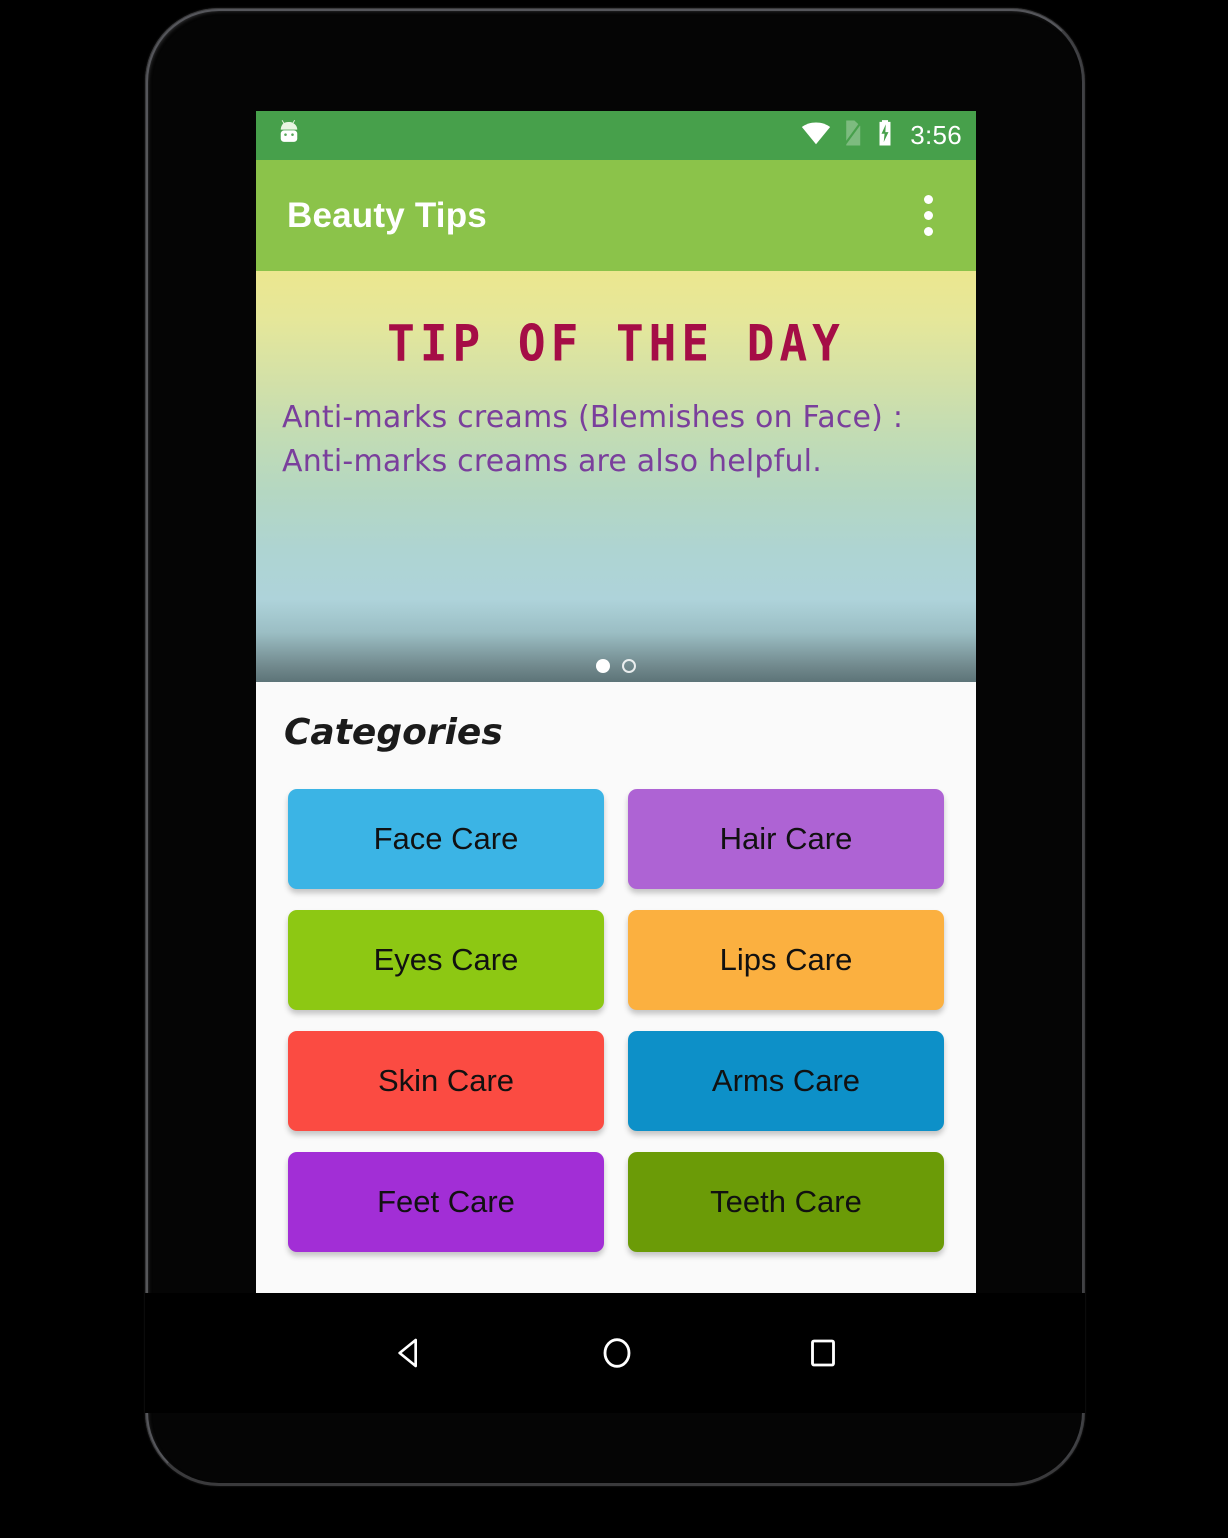 The width and height of the screenshot is (1228, 1538). Describe the element at coordinates (936, 135) in the screenshot. I see `status-bar-clock: 3:56` at that location.